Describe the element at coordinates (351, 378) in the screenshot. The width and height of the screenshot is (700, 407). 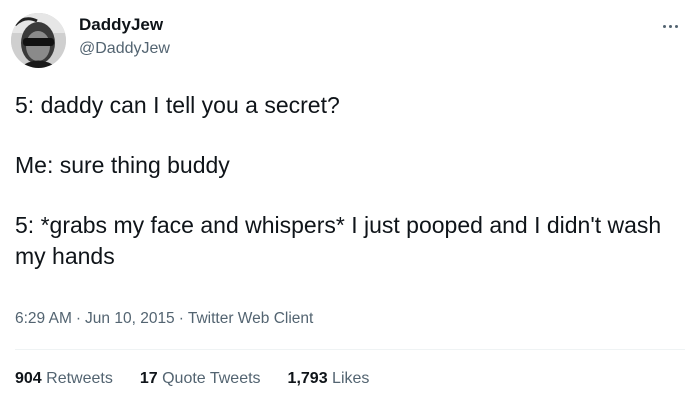
I see `likes-label: Likes` at that location.